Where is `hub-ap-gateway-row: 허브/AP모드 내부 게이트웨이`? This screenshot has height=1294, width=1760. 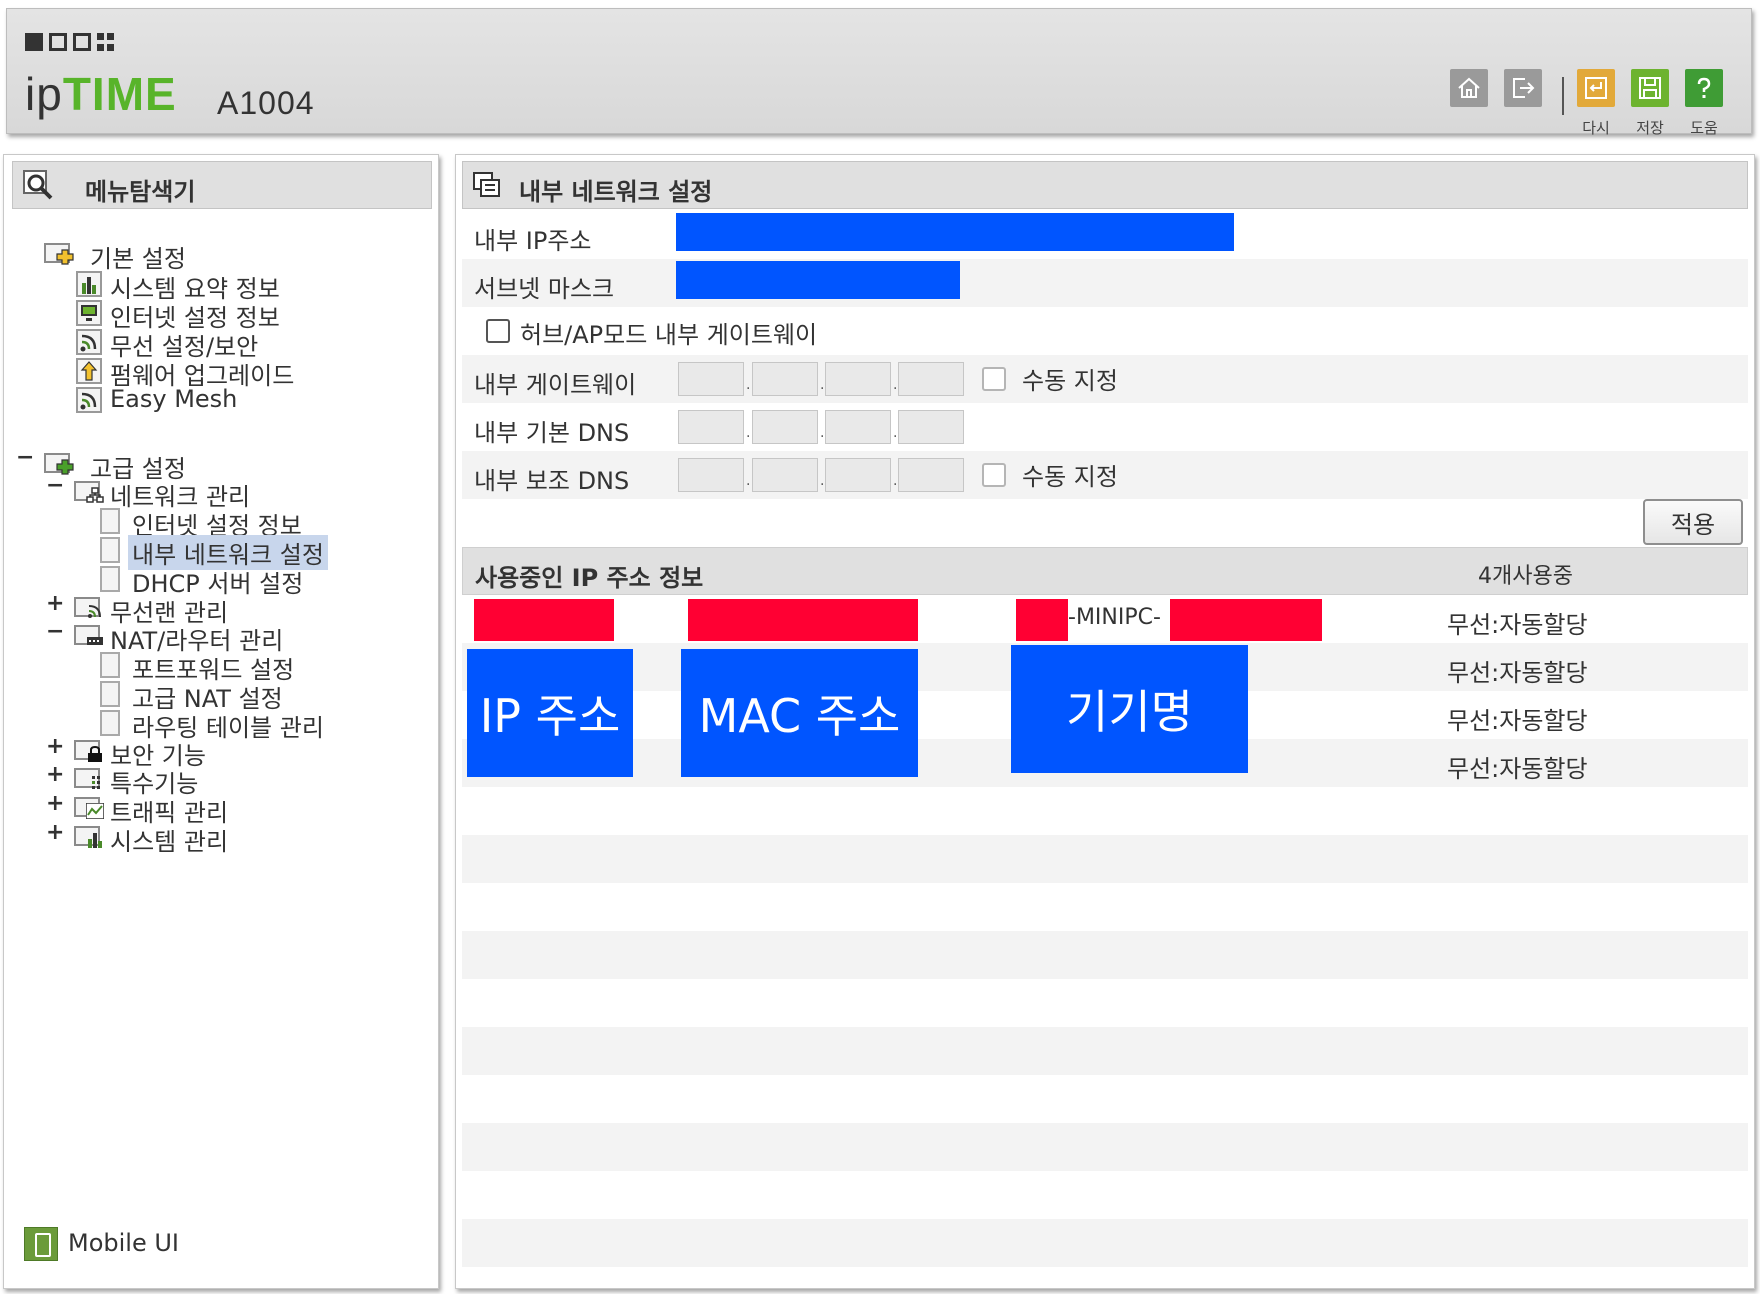 hub-ap-gateway-row: 허브/AP모드 내부 게이트웨이 is located at coordinates (1105, 331).